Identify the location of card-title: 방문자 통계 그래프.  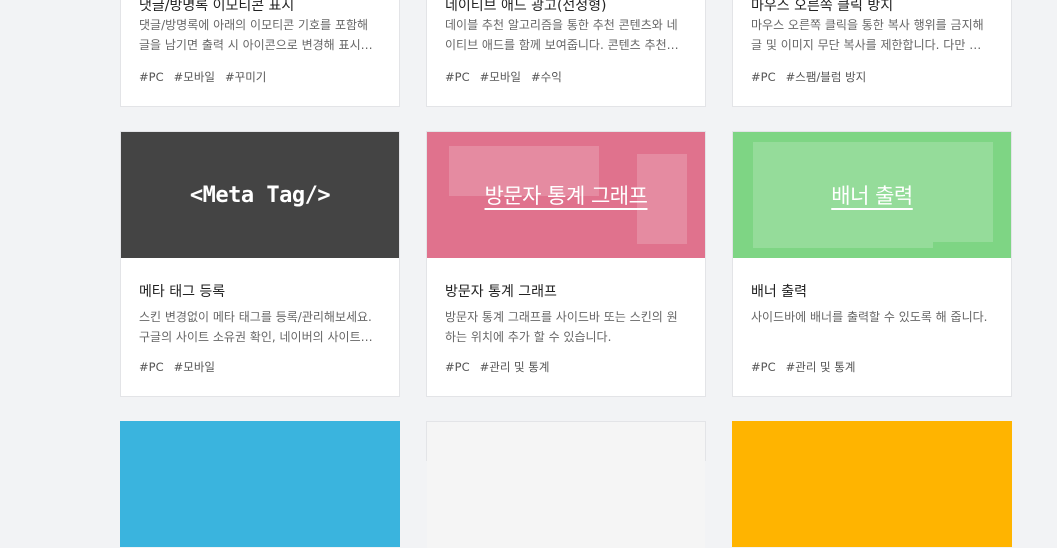
(501, 292).